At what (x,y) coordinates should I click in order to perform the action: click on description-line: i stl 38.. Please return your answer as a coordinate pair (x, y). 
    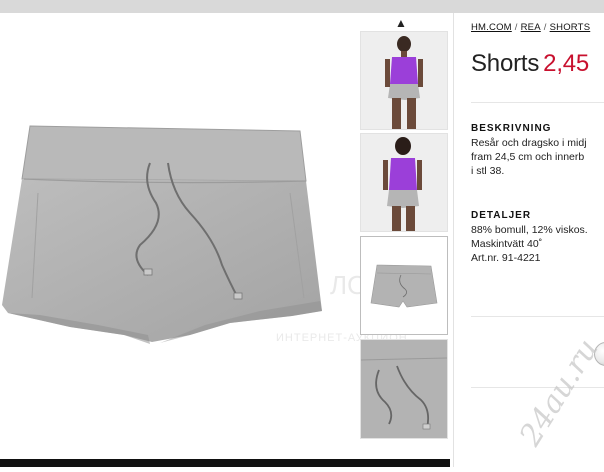
    Looking at the image, I should click on (488, 171).